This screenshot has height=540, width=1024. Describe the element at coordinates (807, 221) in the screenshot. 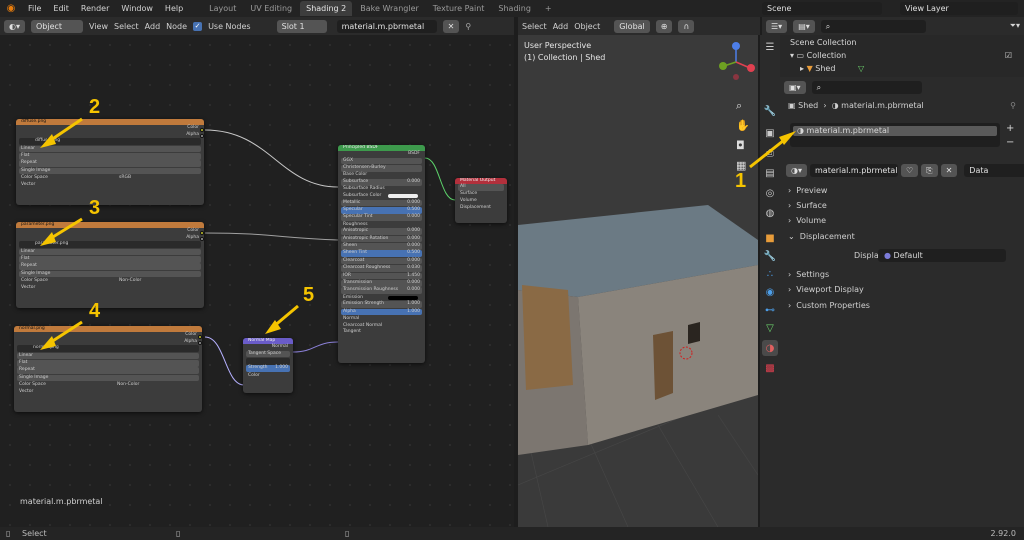

I see `panel-volume: › Volume` at that location.